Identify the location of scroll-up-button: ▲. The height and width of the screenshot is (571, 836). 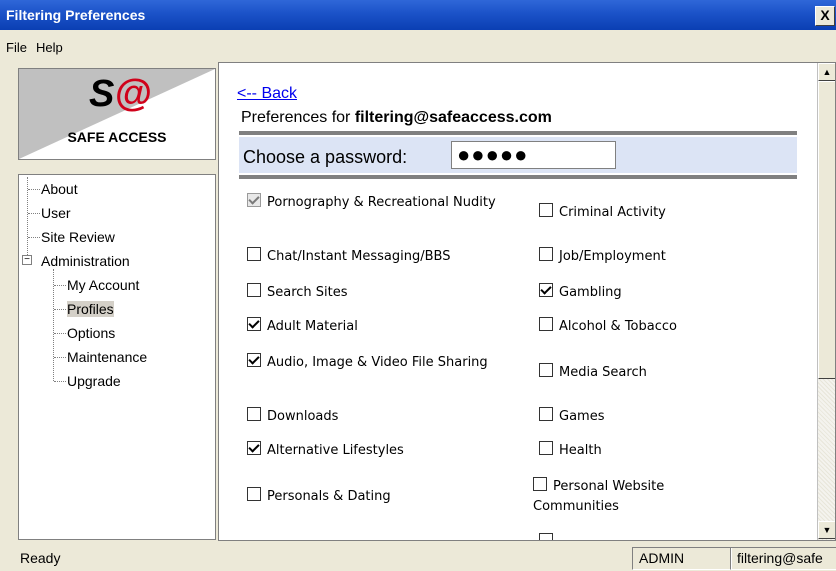
(826, 72).